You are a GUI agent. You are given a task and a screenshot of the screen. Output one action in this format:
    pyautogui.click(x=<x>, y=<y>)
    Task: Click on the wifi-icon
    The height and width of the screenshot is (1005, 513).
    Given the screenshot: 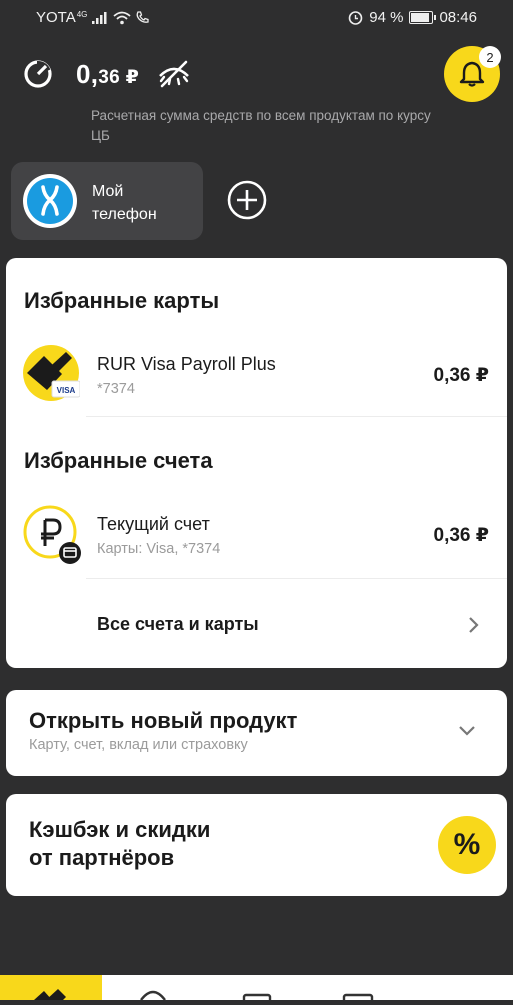 What is the action you would take?
    pyautogui.click(x=122, y=17)
    